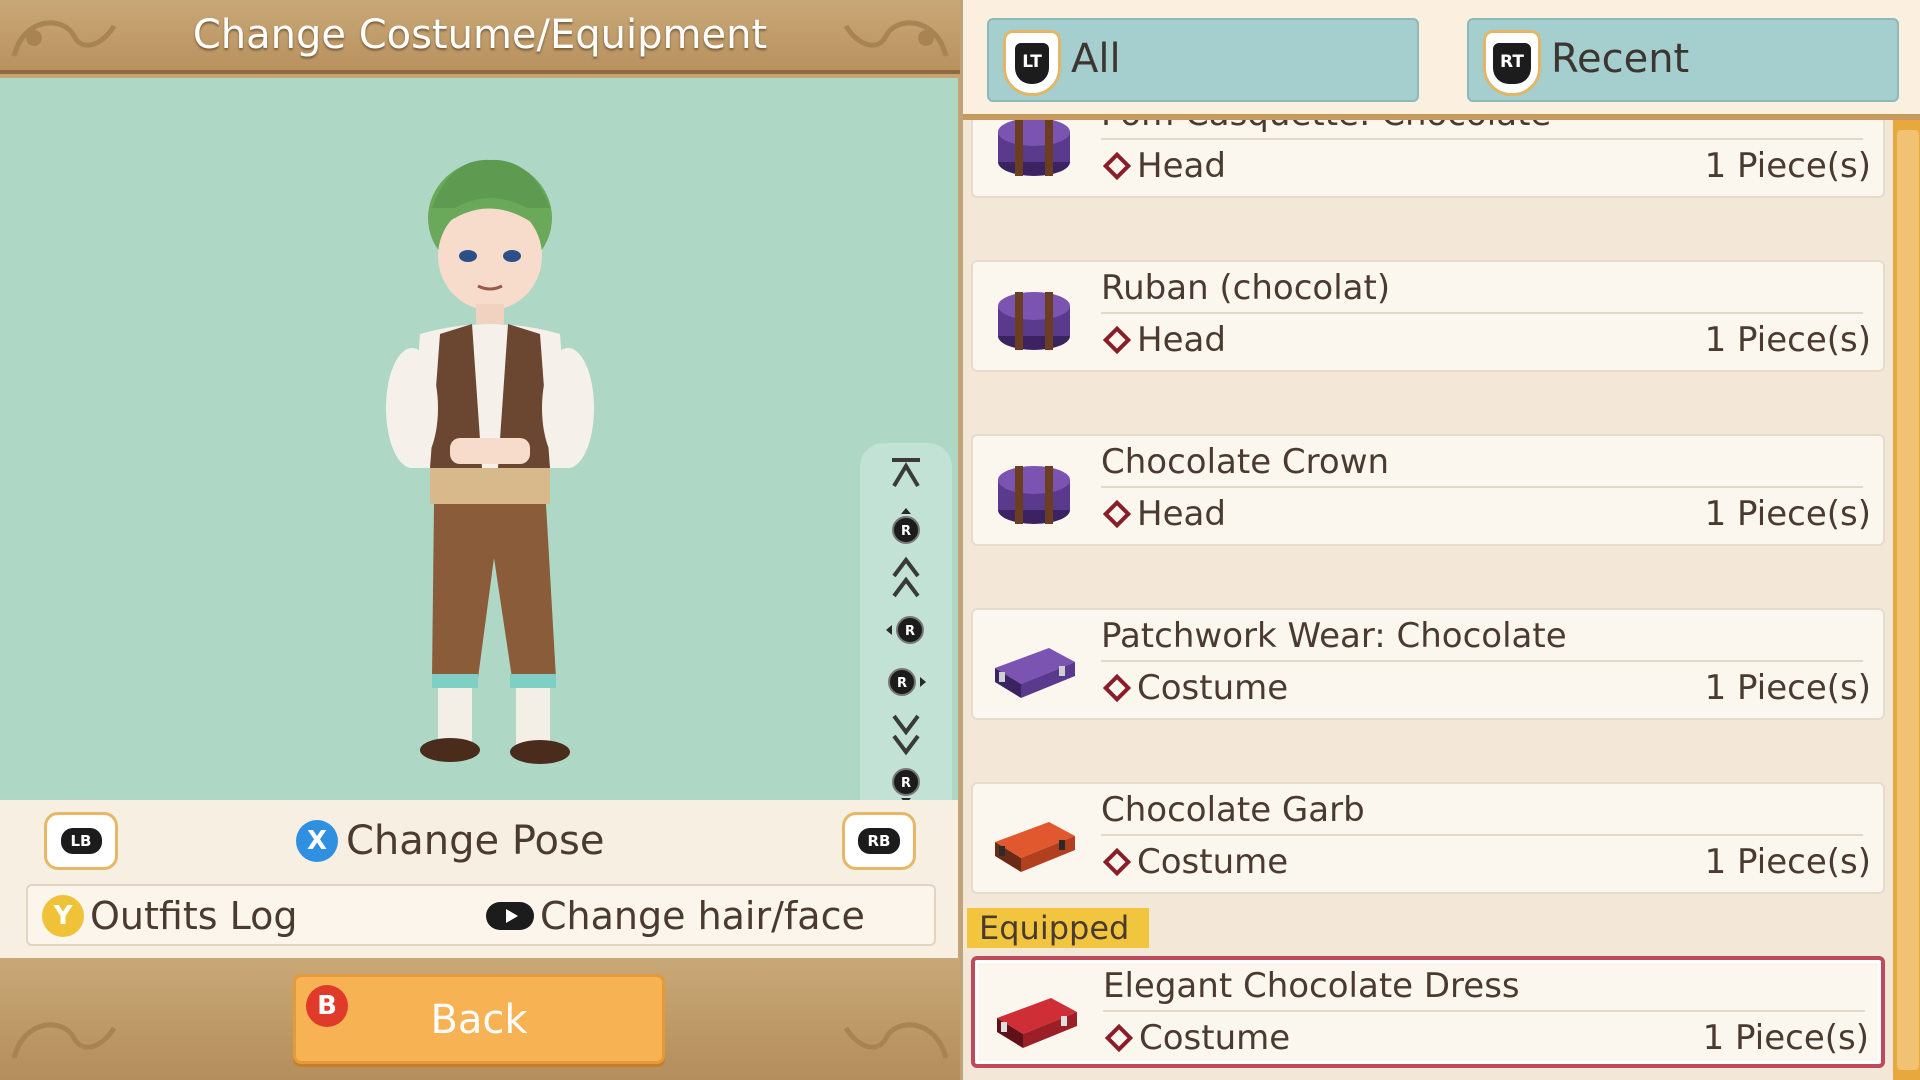 The image size is (1920, 1080). I want to click on back-label: Back, so click(479, 1020).